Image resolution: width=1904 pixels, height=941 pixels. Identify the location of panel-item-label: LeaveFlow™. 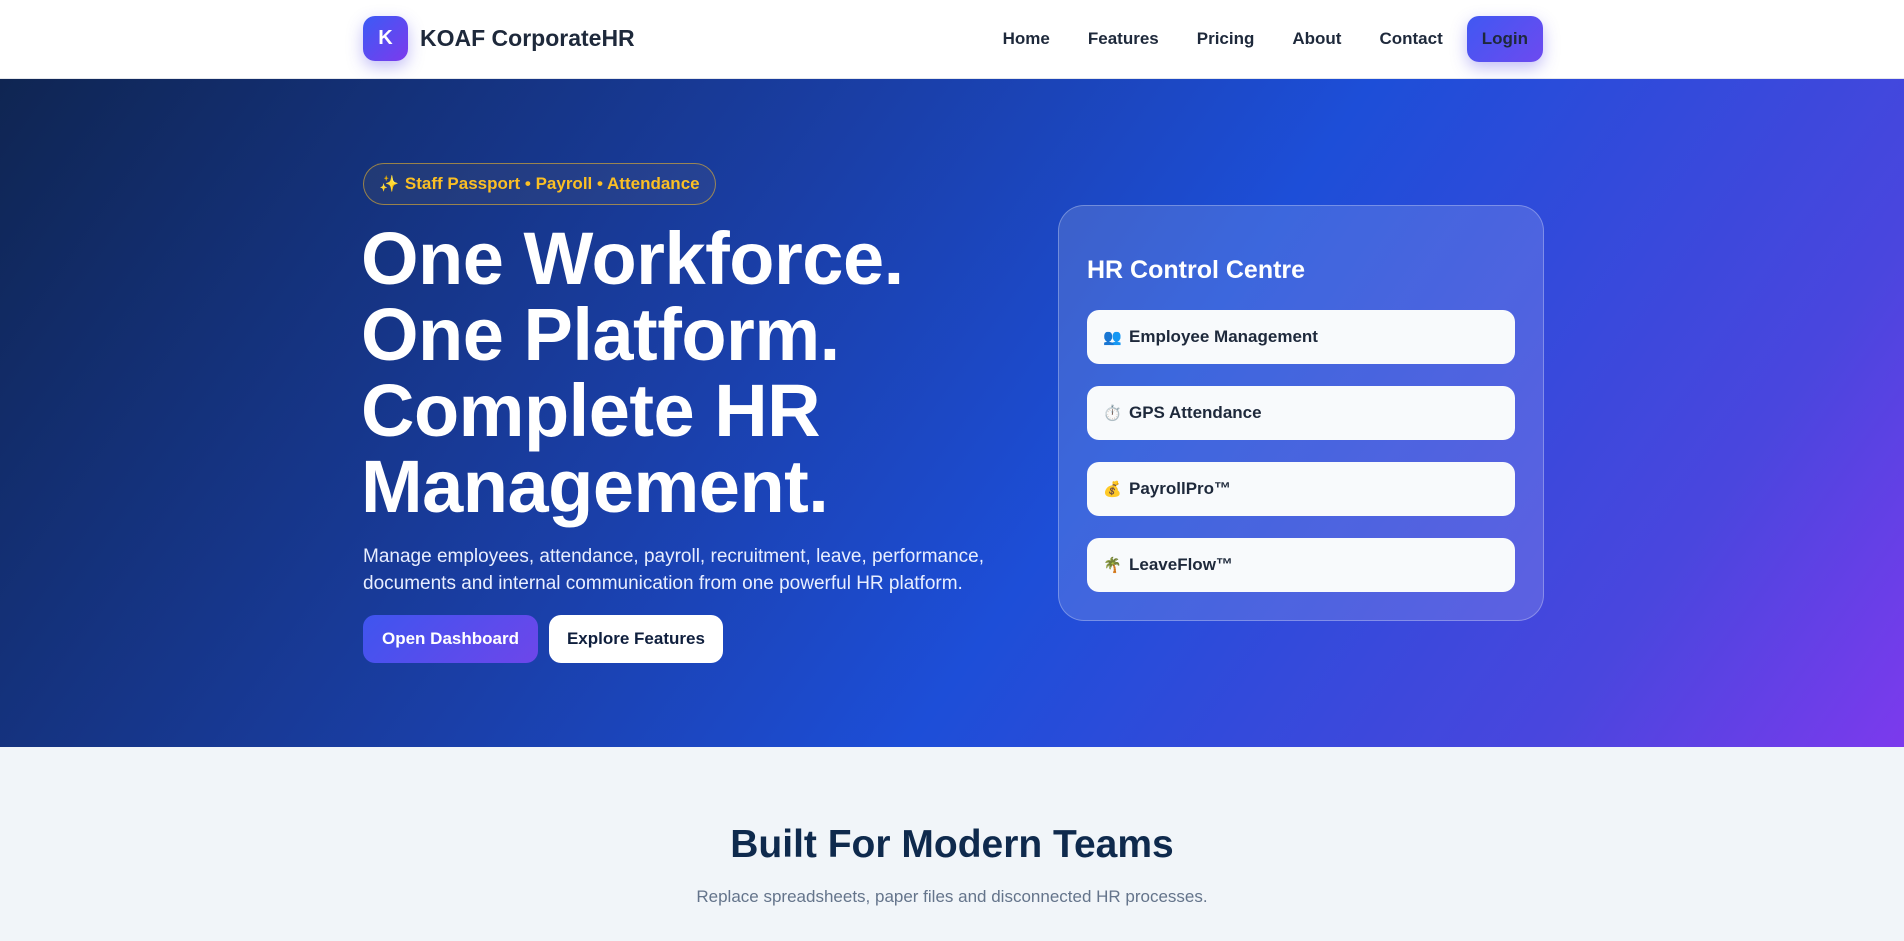
(1181, 564).